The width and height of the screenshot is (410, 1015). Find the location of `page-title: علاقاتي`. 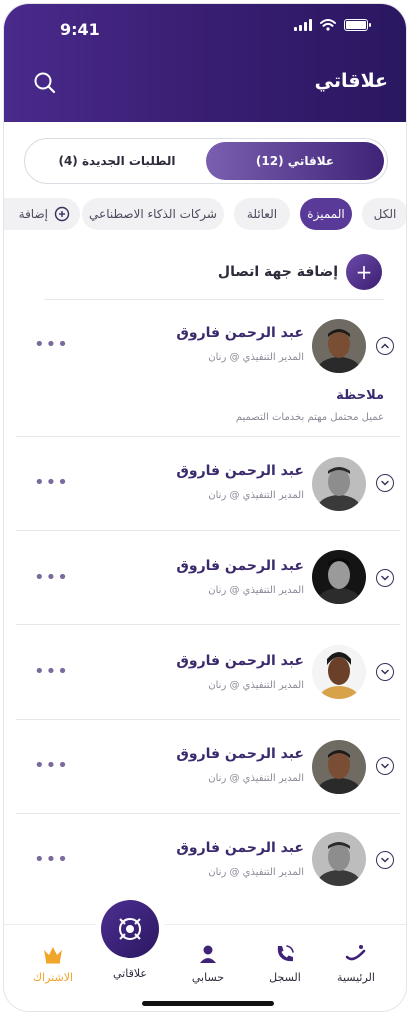

page-title: علاقاتي is located at coordinates (351, 81).